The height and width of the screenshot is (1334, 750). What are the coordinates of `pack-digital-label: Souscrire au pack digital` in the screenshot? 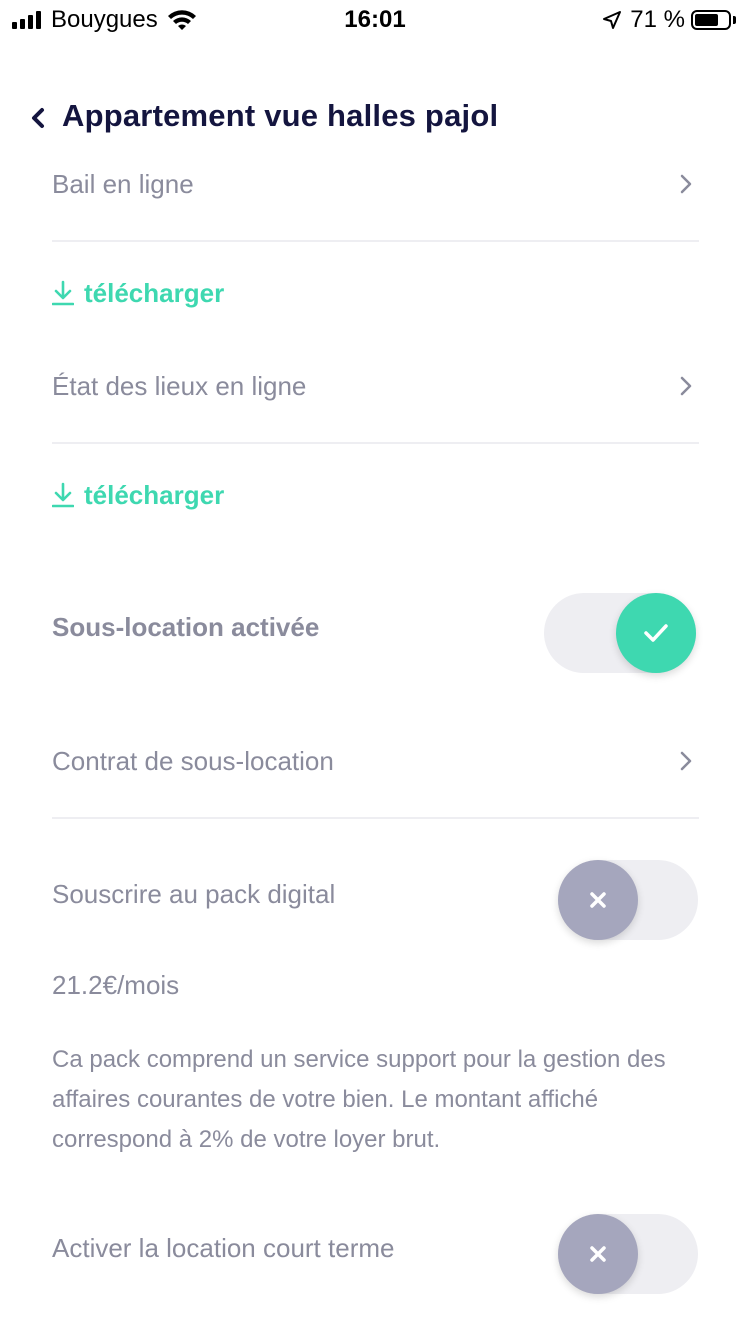 It's located at (194, 894).